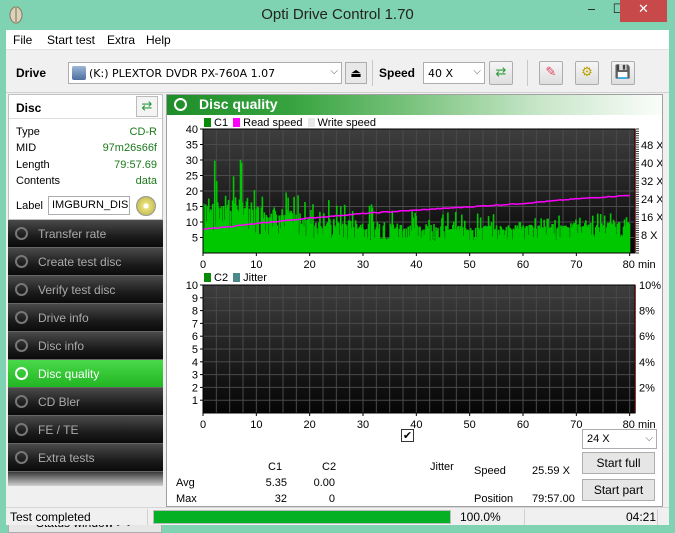  Describe the element at coordinates (77, 290) in the screenshot. I see `nav-item-label: Verify test disc` at that location.